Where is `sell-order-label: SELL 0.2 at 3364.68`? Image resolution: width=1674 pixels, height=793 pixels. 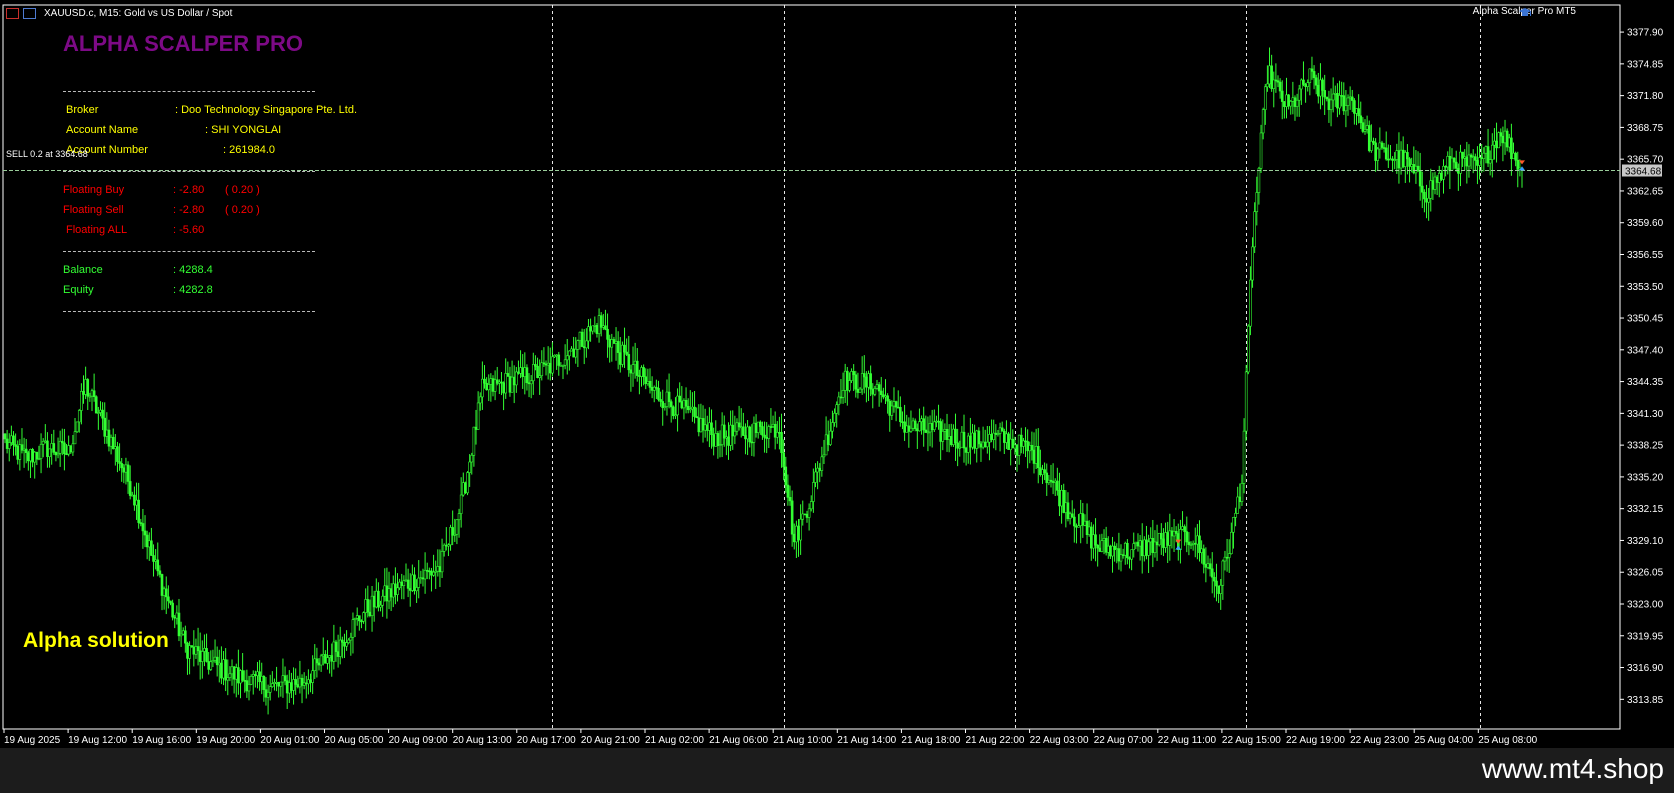
sell-order-label: SELL 0.2 at 3364.68 is located at coordinates (47, 154).